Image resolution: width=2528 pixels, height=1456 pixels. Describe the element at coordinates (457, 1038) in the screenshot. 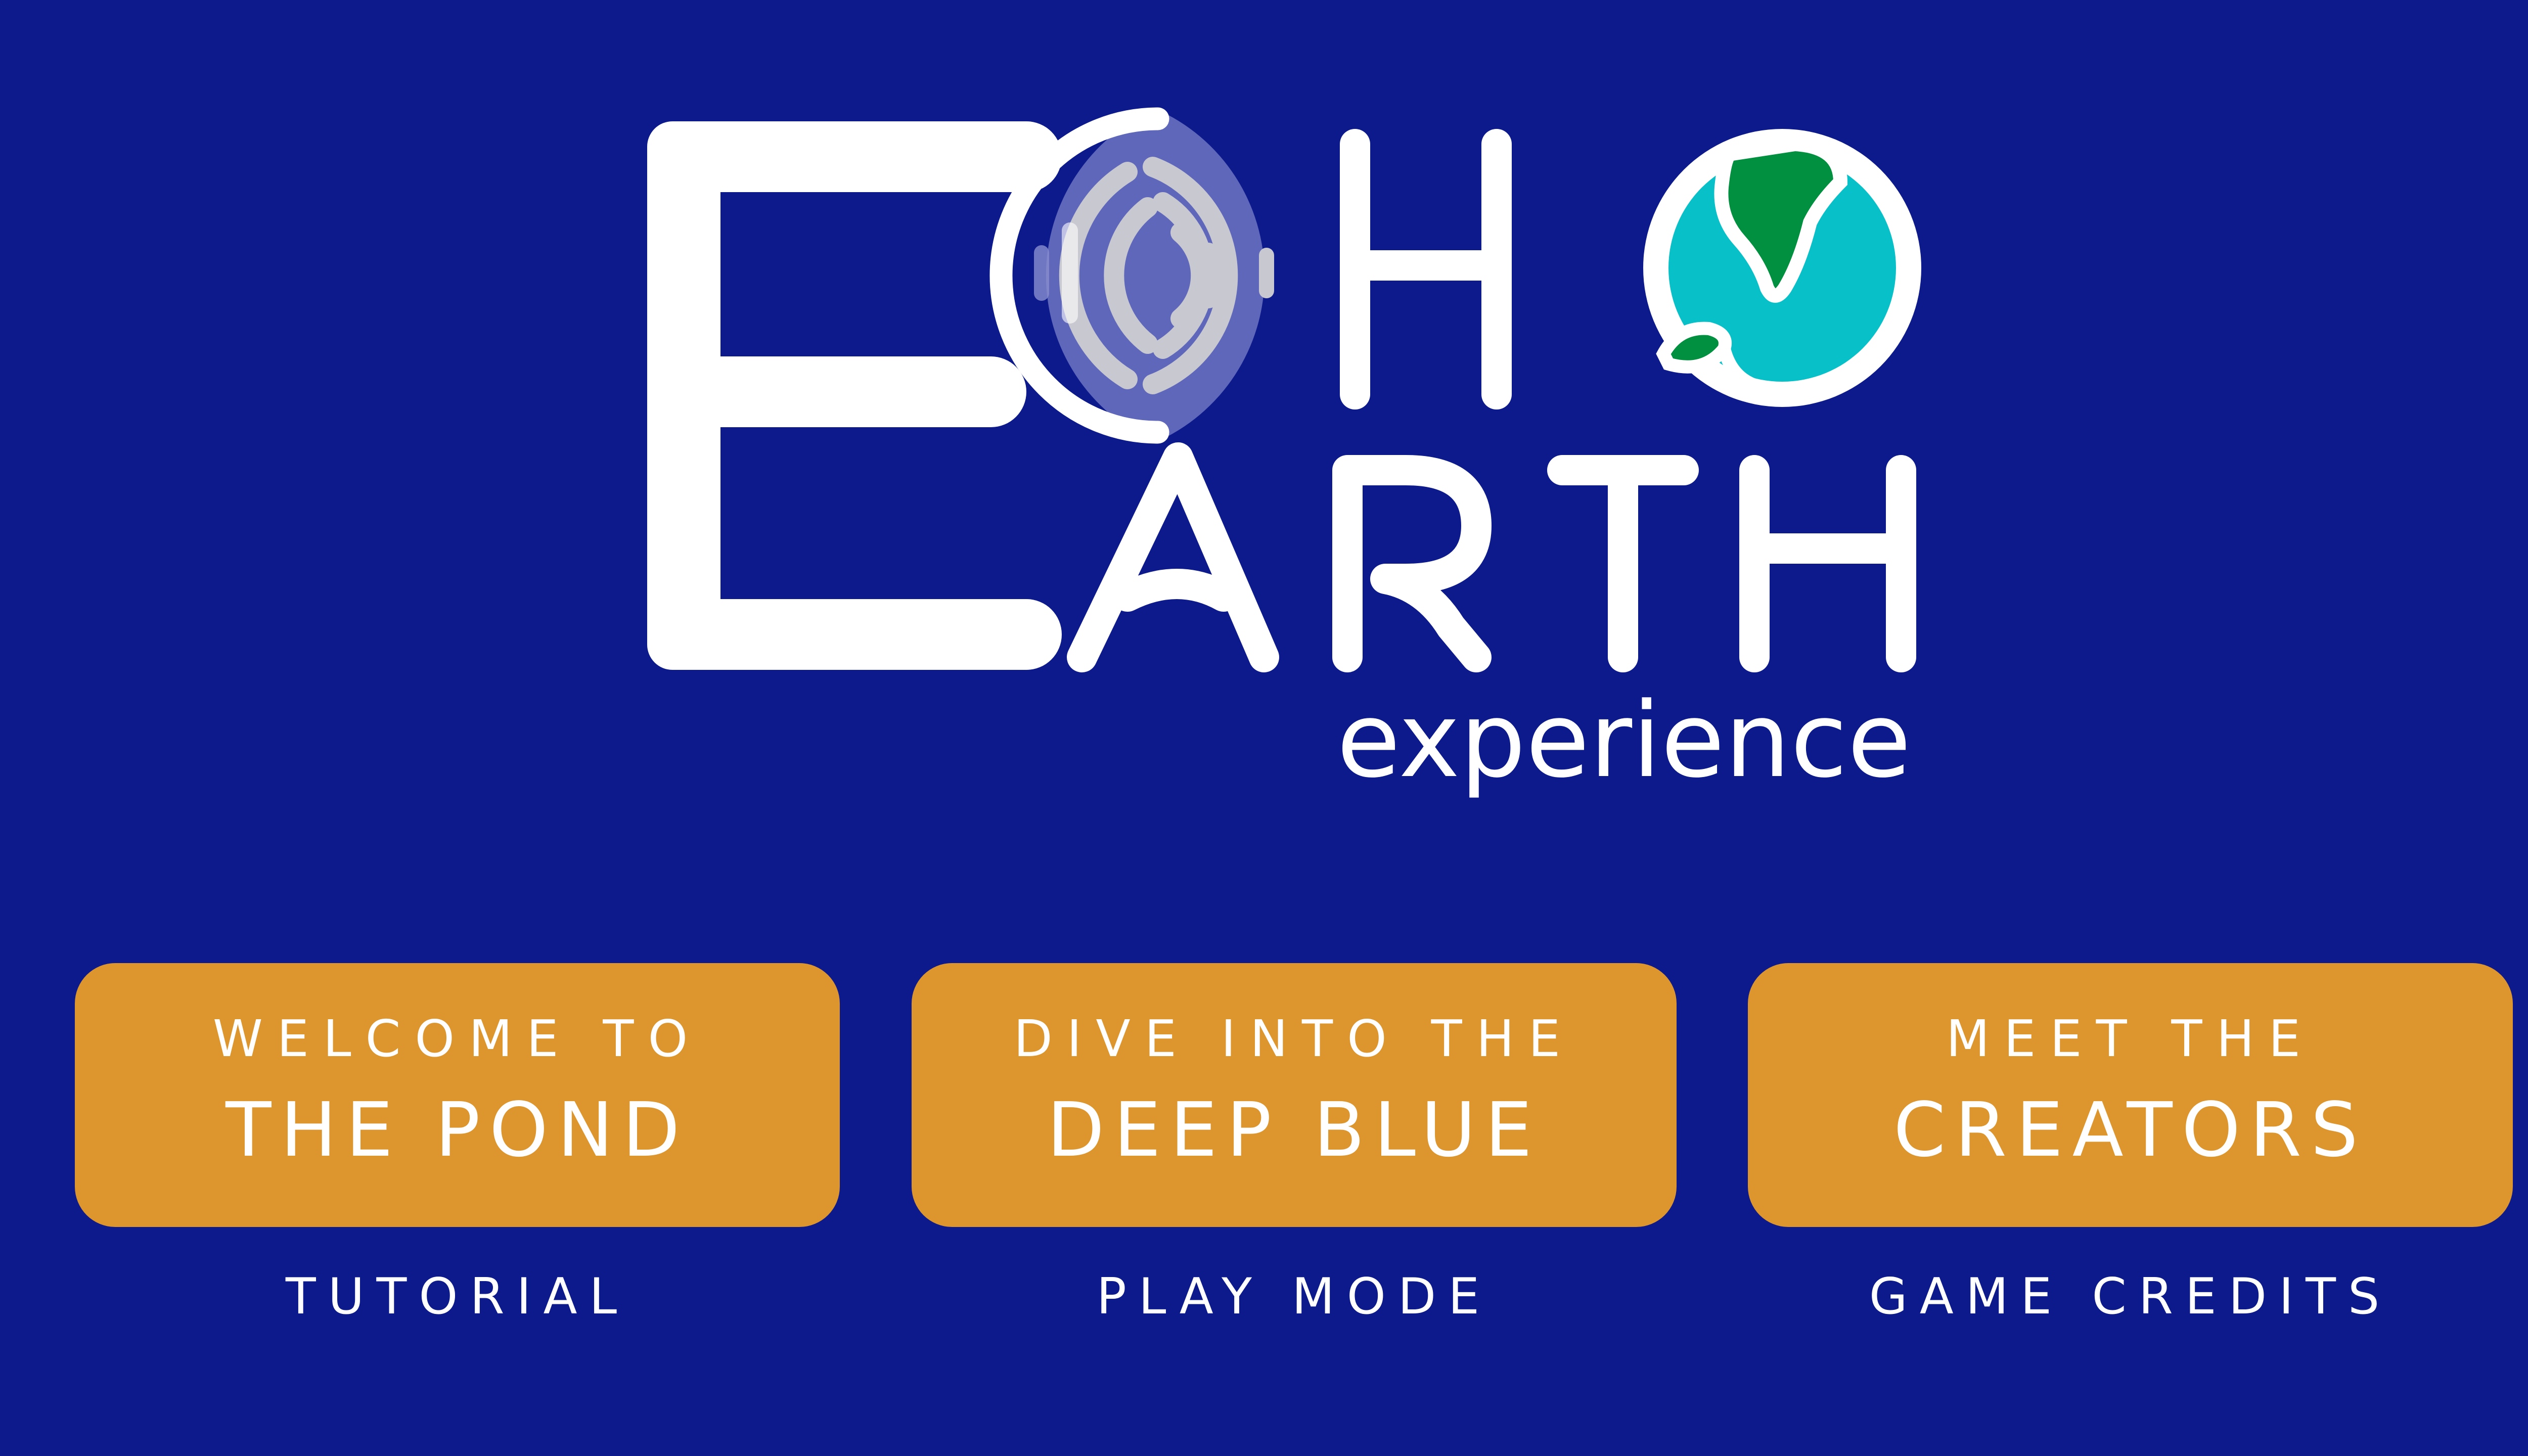

I see `tutorial-button-line1: WELCOME TO` at that location.